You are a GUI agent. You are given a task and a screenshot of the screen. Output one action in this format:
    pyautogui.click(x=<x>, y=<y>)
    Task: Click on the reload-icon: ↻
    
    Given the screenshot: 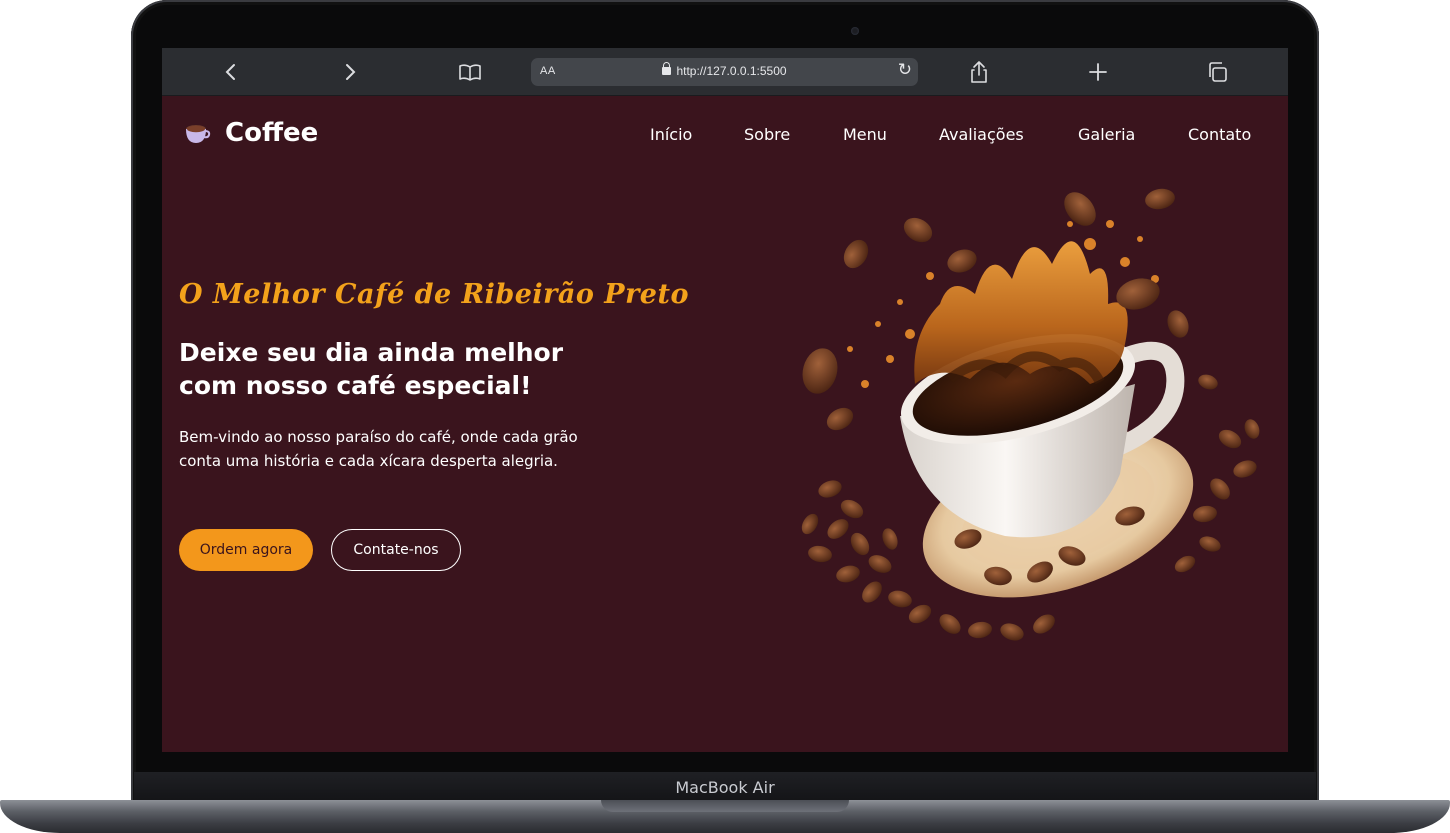 What is the action you would take?
    pyautogui.click(x=905, y=70)
    